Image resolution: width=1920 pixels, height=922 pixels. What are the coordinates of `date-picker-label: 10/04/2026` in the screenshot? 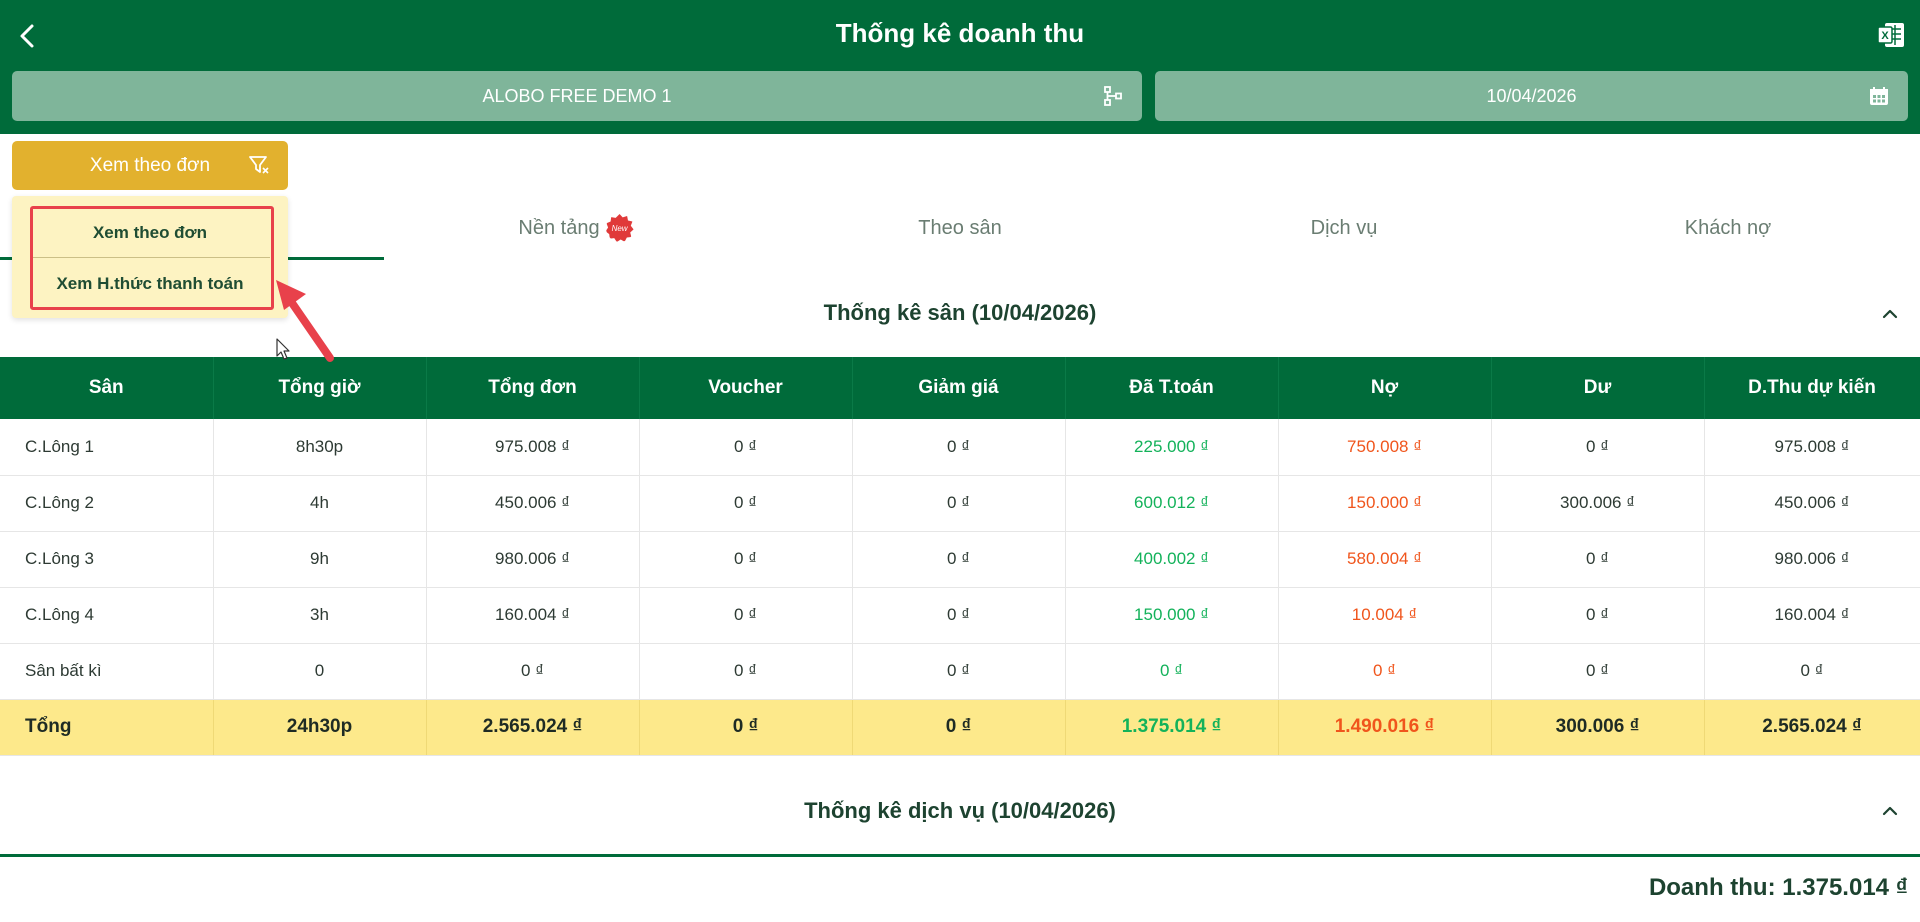 It's located at (1531, 95).